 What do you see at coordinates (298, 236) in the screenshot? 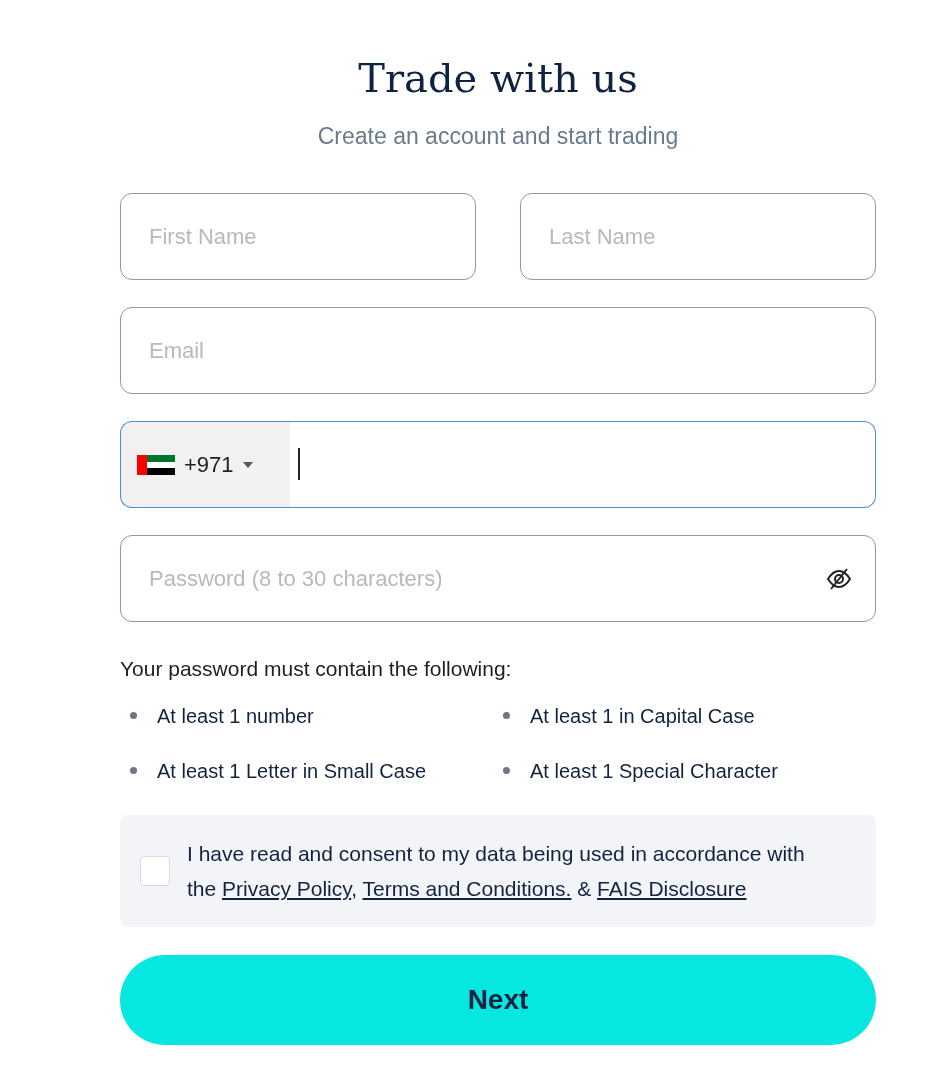
I see `name-field: First Name` at bounding box center [298, 236].